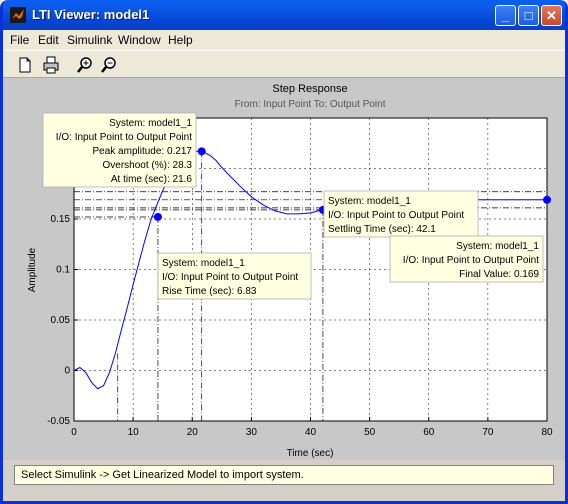  I want to click on x-tick-label: 50, so click(370, 432).